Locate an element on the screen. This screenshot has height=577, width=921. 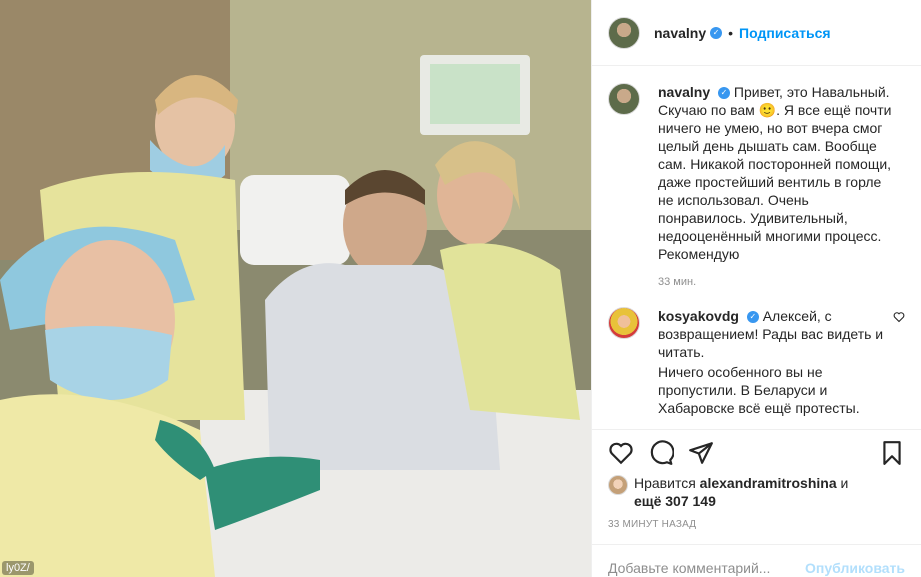
liker-username: alexandramitroshina is located at coordinates (768, 483).